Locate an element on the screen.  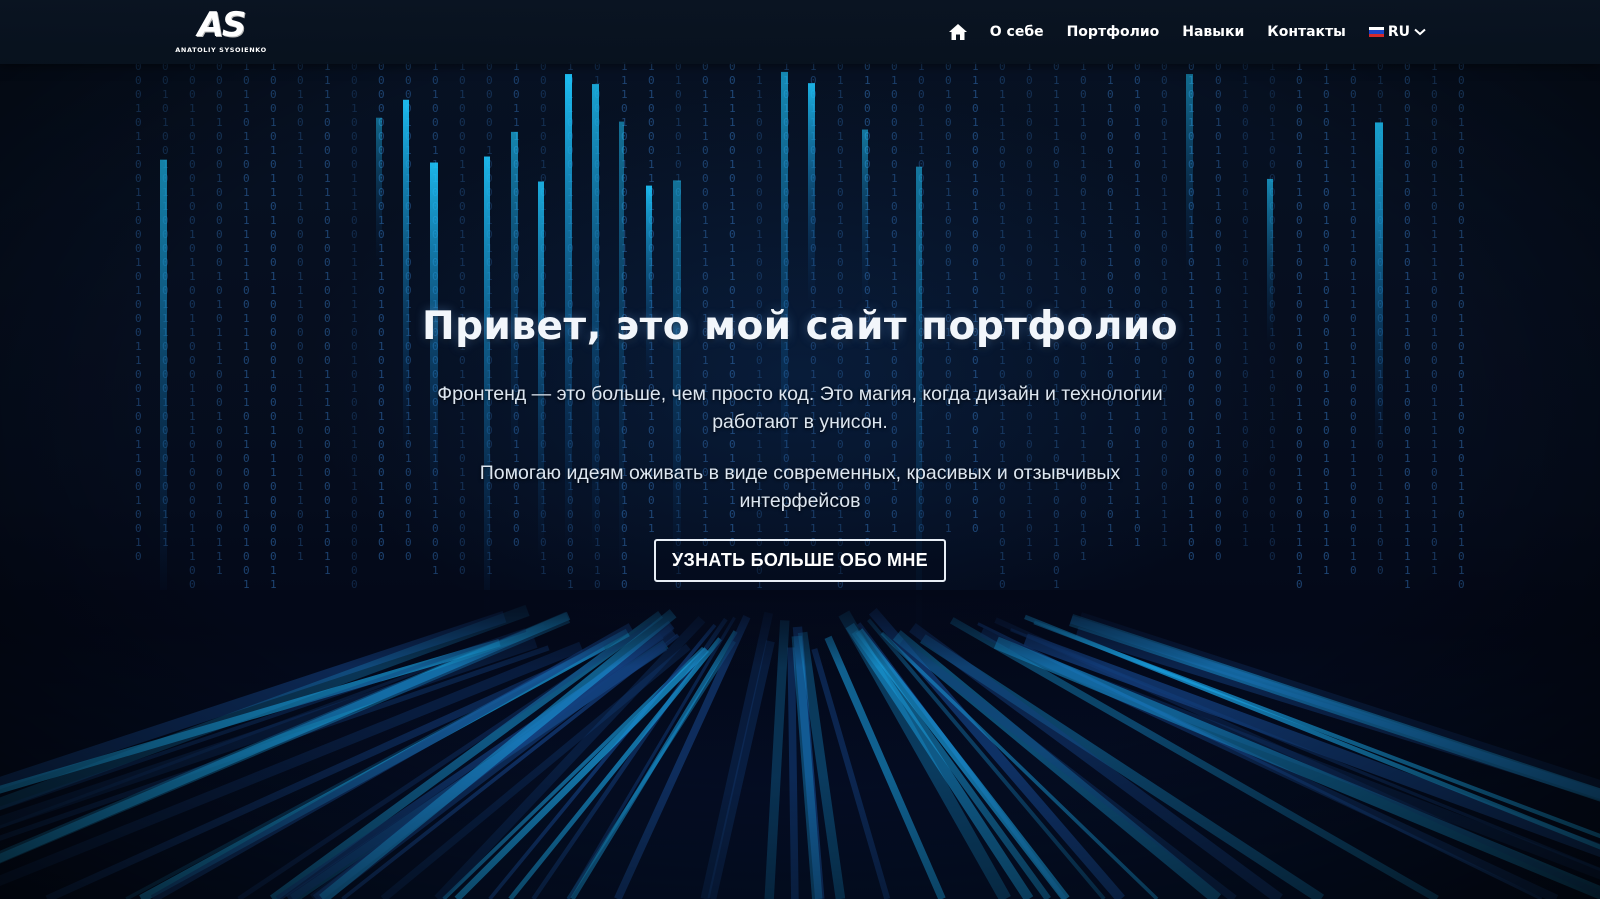
learn-more-button: УЗНАТЬ БОЛЬШЕ ОБО МНЕ is located at coordinates (800, 560).